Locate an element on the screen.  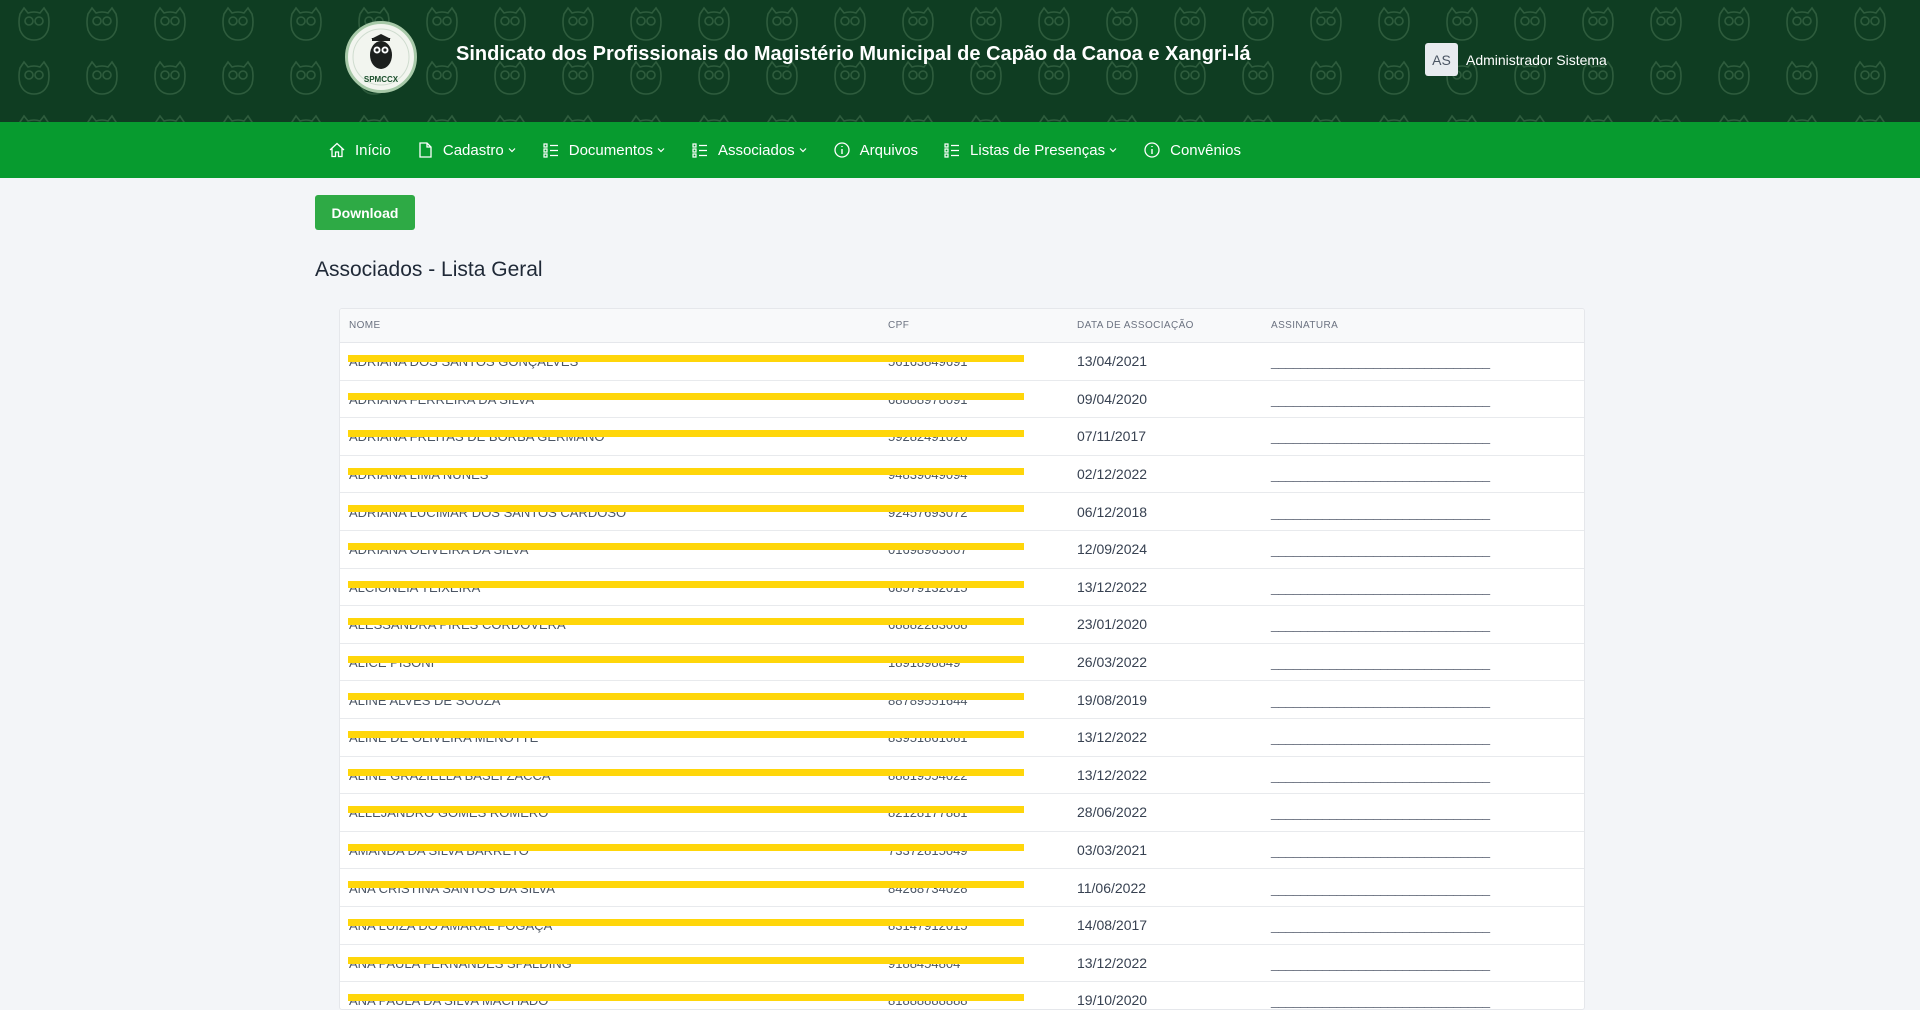
cell-nome: ADRIANA DOS SANTOS GONÇALVES is located at coordinates (609, 361).